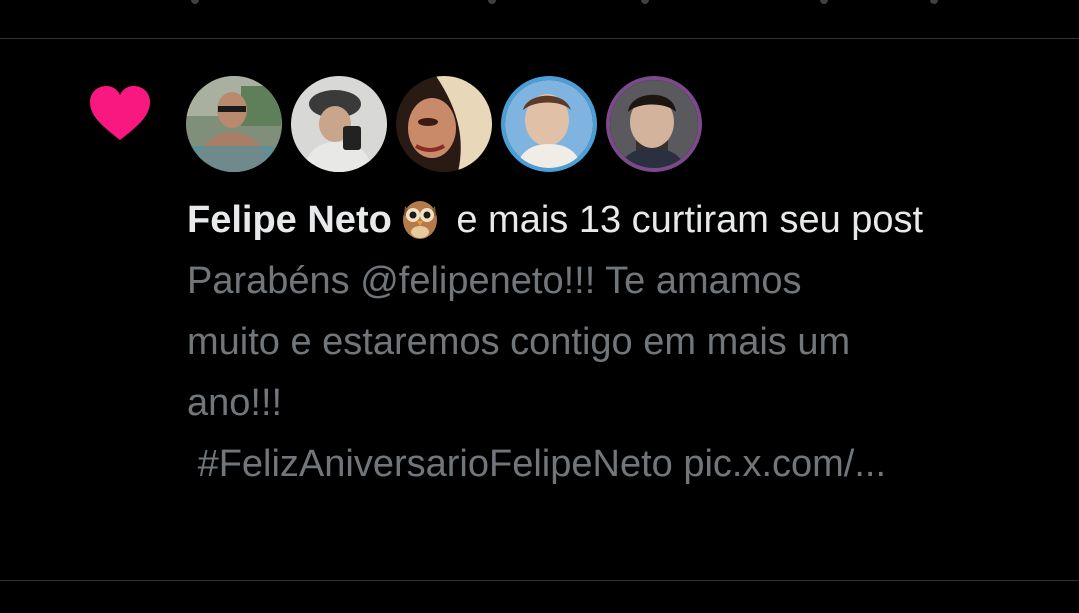 This screenshot has width=1079, height=613. Describe the element at coordinates (684, 220) in the screenshot. I see `action-text: e mais 13 curtiram seu post` at that location.